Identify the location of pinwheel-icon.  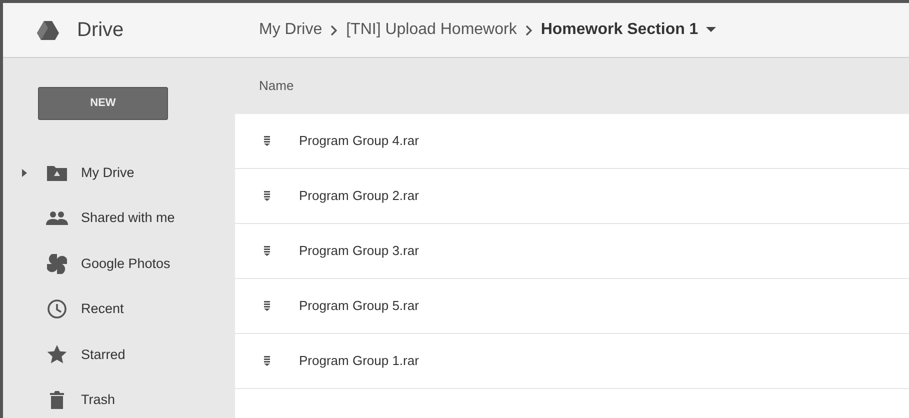
(57, 264).